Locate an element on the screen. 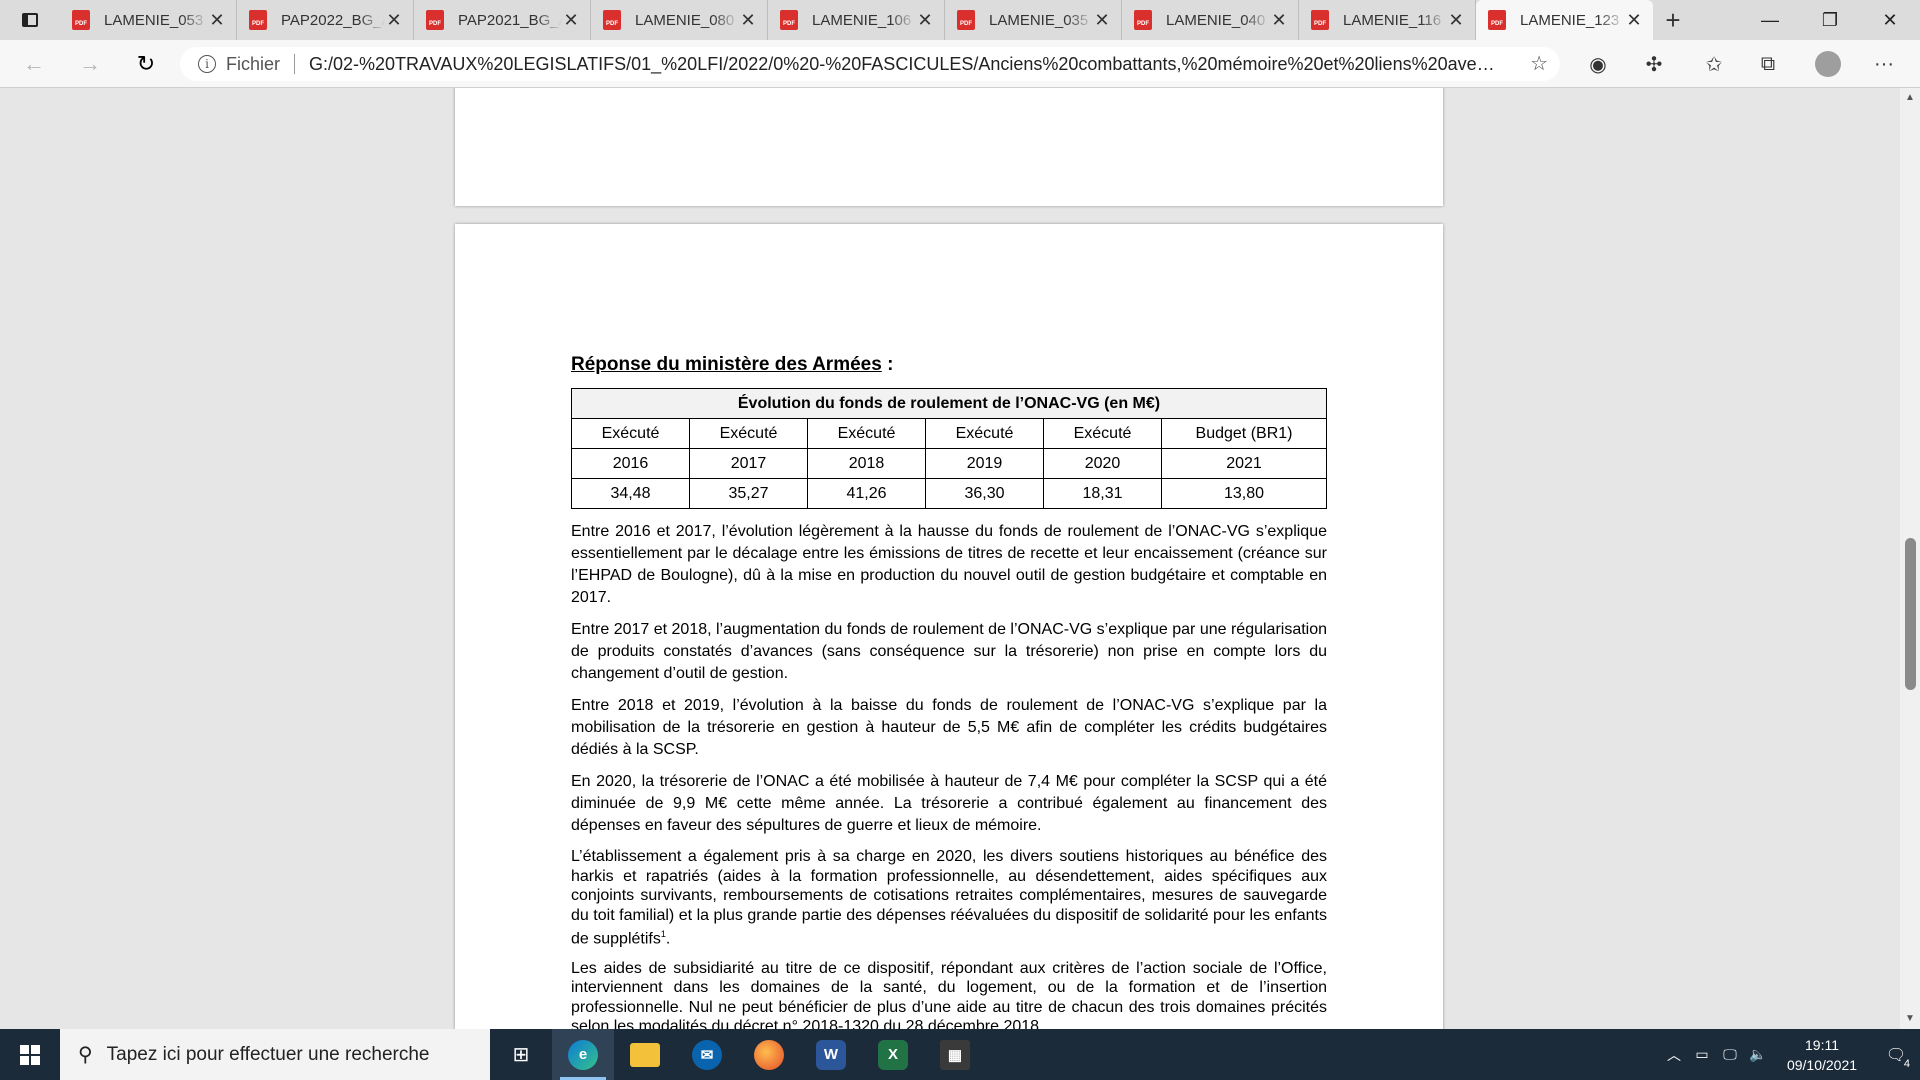  calculator-icon: ▦ is located at coordinates (955, 1054).